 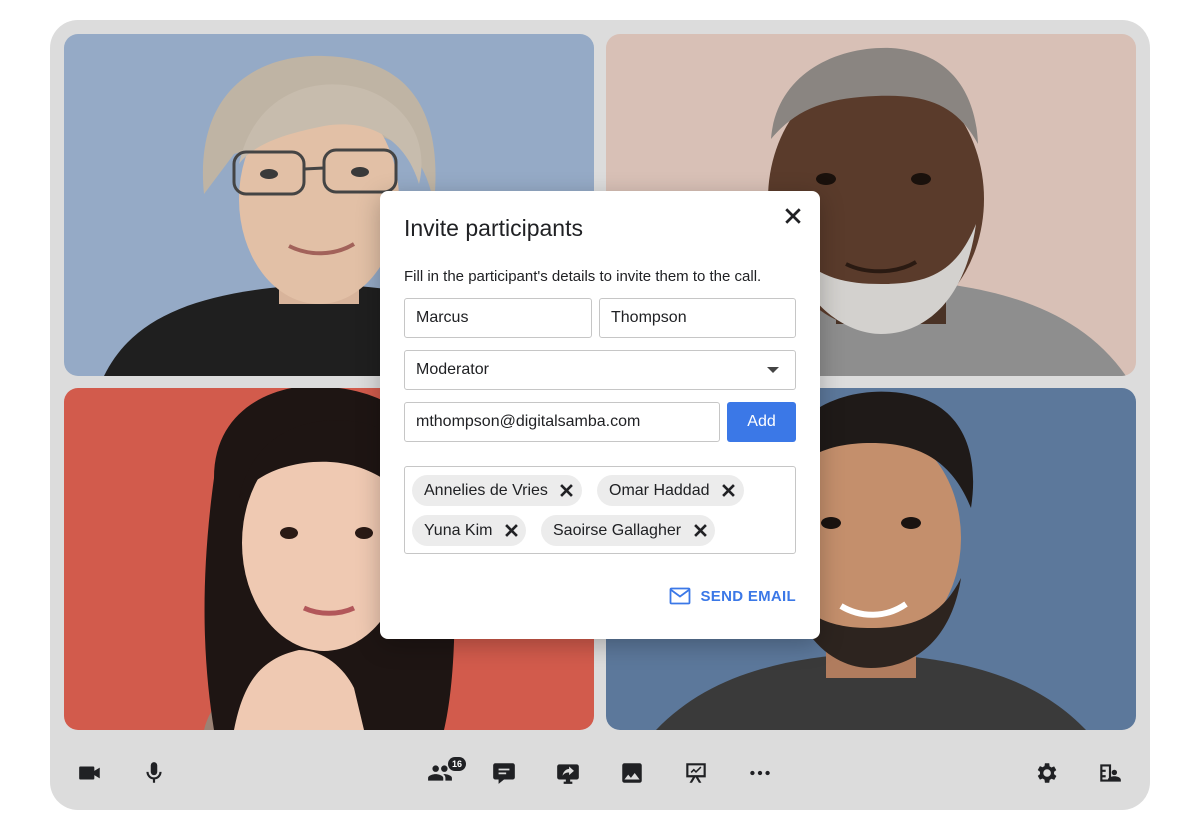 I want to click on microphone-button, so click(x=154, y=773).